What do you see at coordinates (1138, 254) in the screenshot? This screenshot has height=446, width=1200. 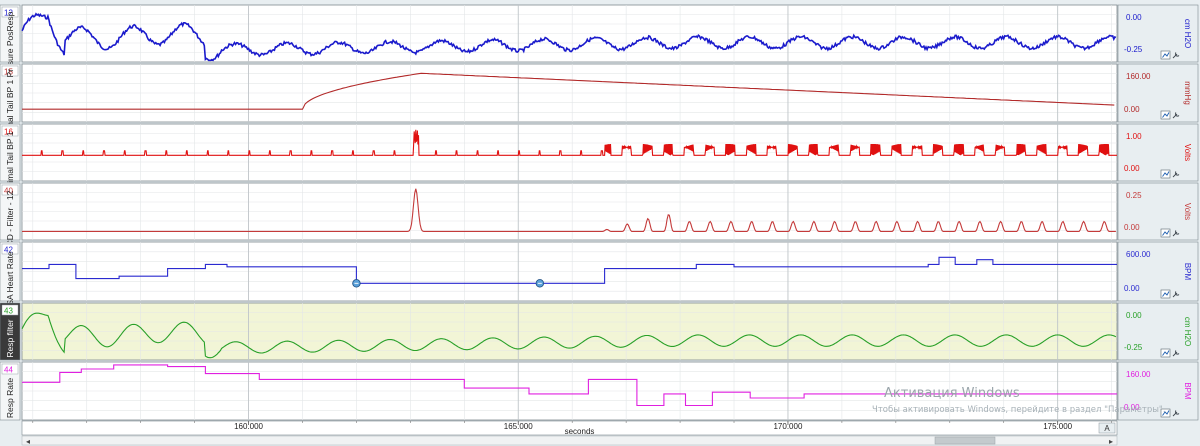 I see `scale-top-value: 600.00` at bounding box center [1138, 254].